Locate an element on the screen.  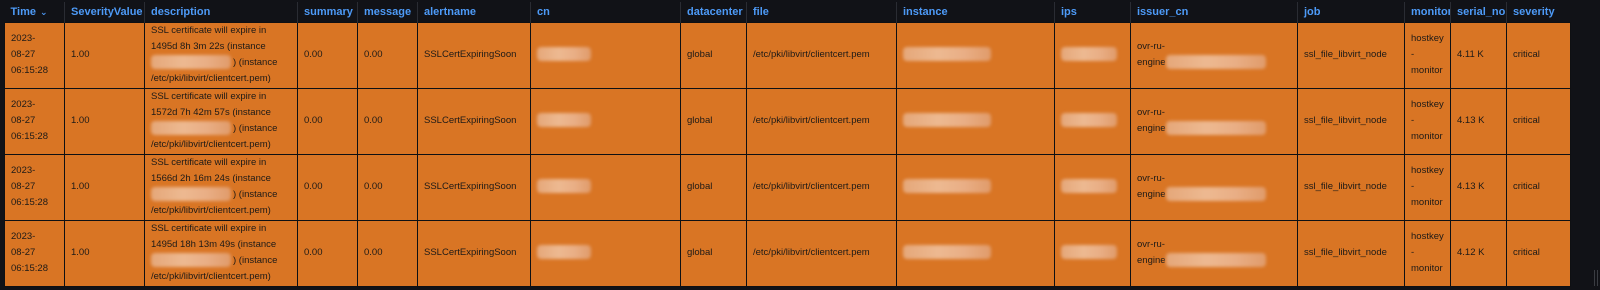
cell-serial-no: 4.12 K is located at coordinates (1478, 253).